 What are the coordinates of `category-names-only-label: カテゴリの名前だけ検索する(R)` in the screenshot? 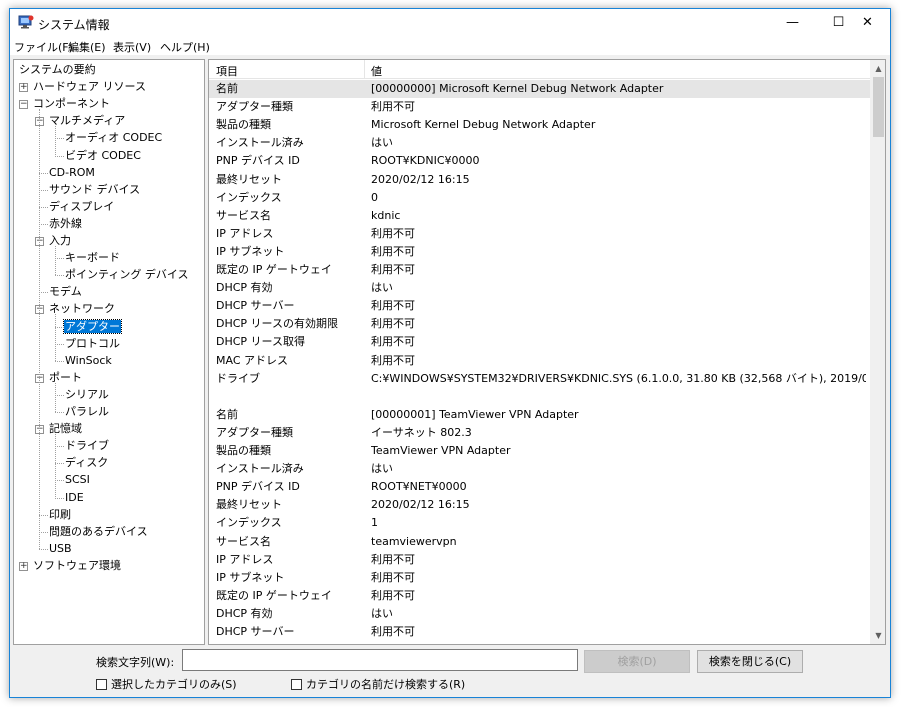 It's located at (386, 684).